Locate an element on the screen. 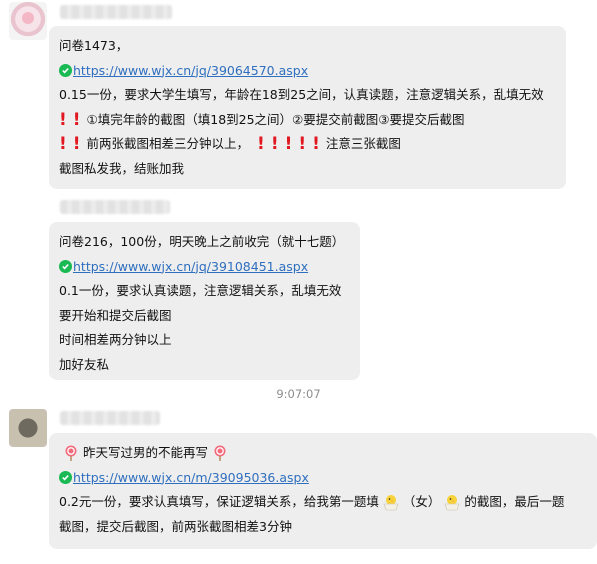 This screenshot has height=564, width=597. message-text: 加好友私 is located at coordinates (84, 364).